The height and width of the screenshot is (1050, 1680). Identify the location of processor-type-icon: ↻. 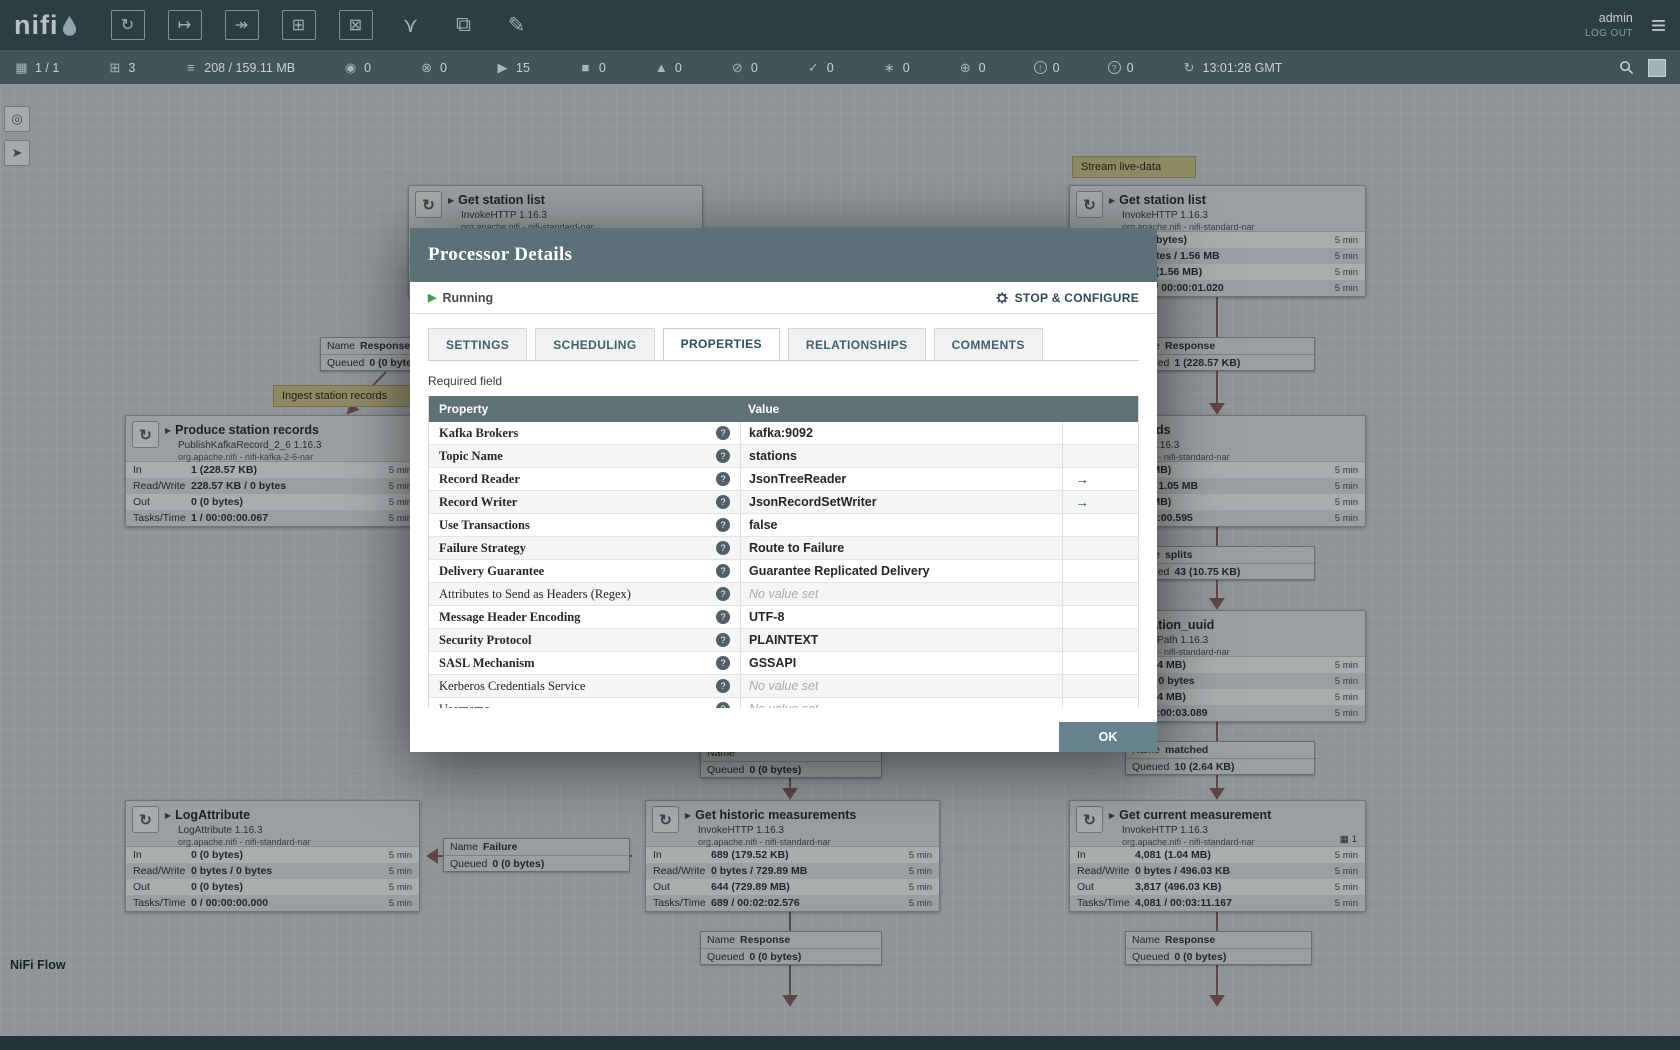
(1089, 819).